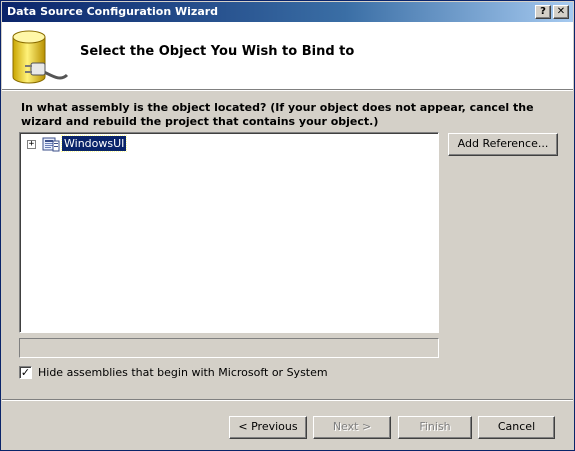 The image size is (575, 451). I want to click on wizard-header: Select the Object You Wish to Bind to, so click(287, 56).